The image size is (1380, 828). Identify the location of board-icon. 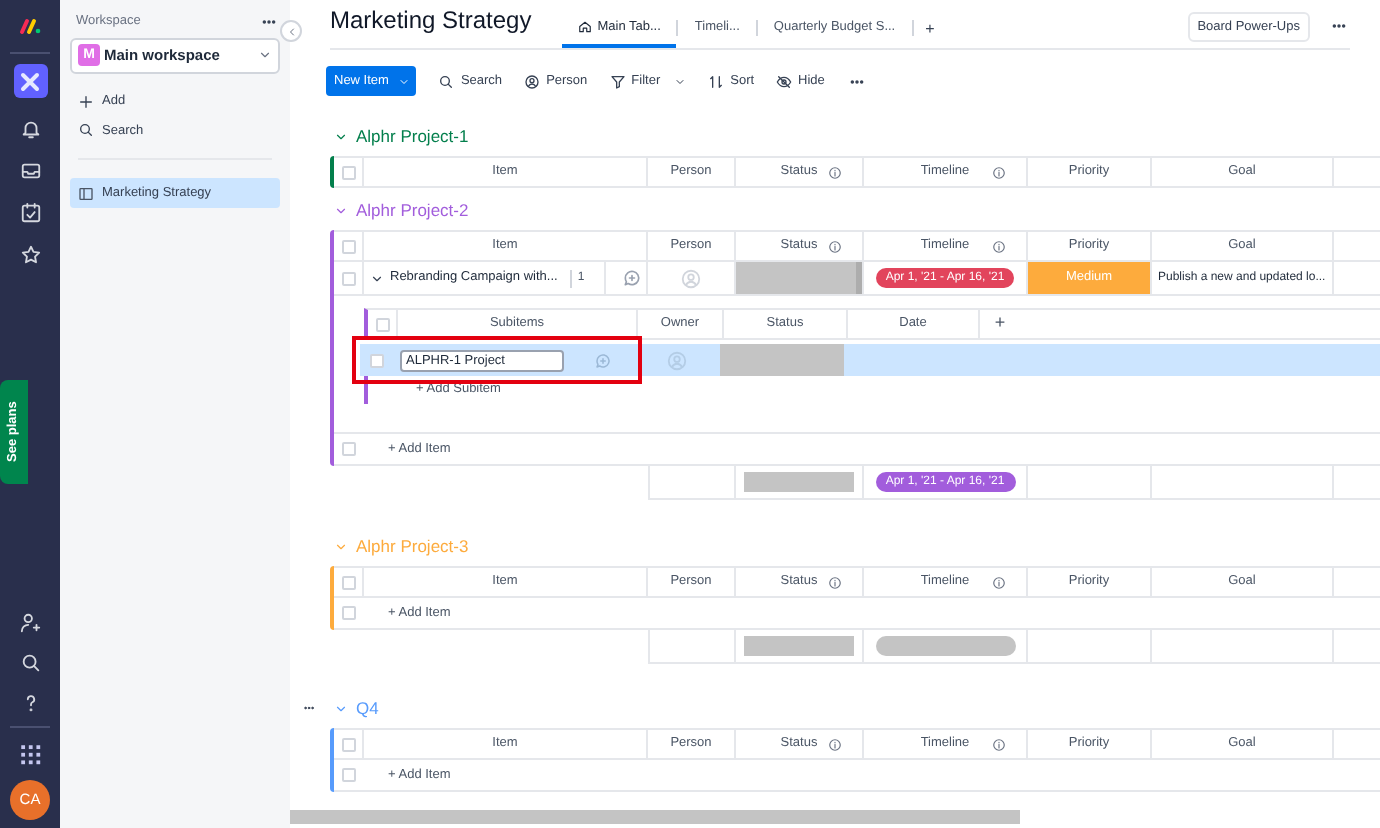
(86, 193).